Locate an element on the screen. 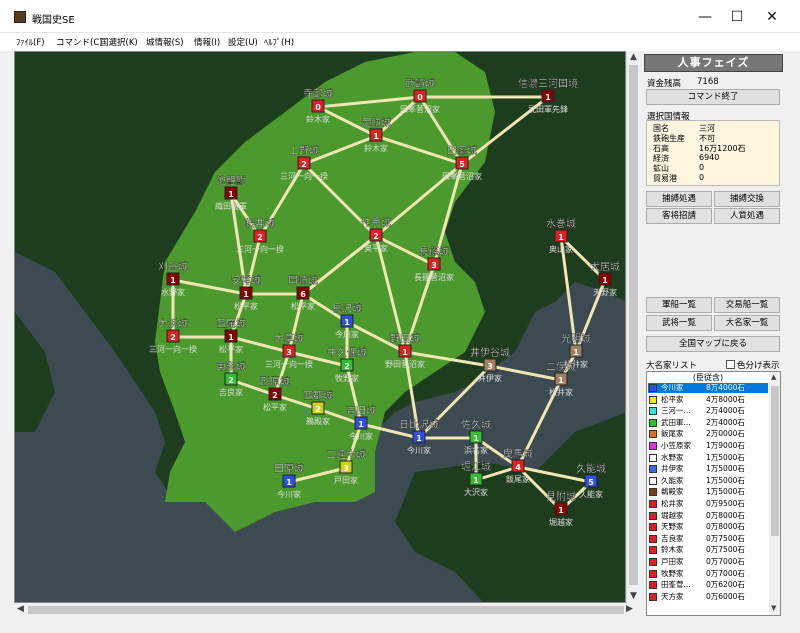  map-horizontal-scrollbar: ◀ ▶ is located at coordinates (327, 610).